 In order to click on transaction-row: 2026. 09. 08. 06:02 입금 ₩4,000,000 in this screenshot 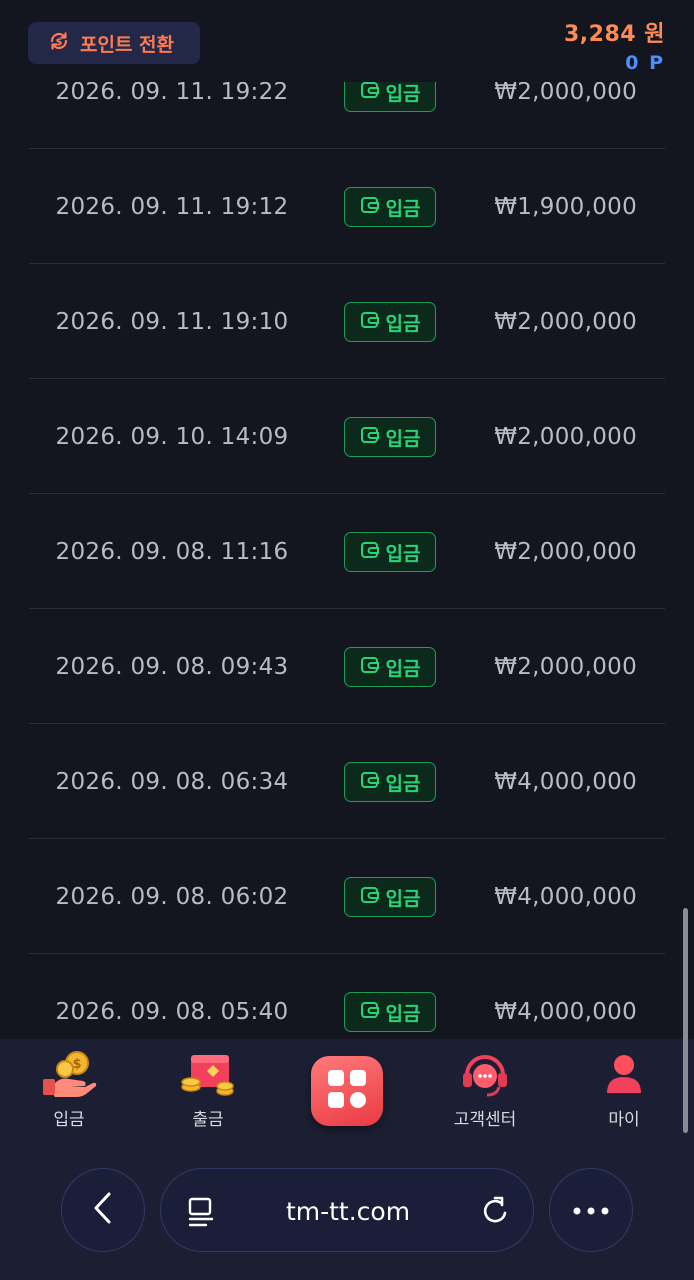, I will do `click(347, 896)`.